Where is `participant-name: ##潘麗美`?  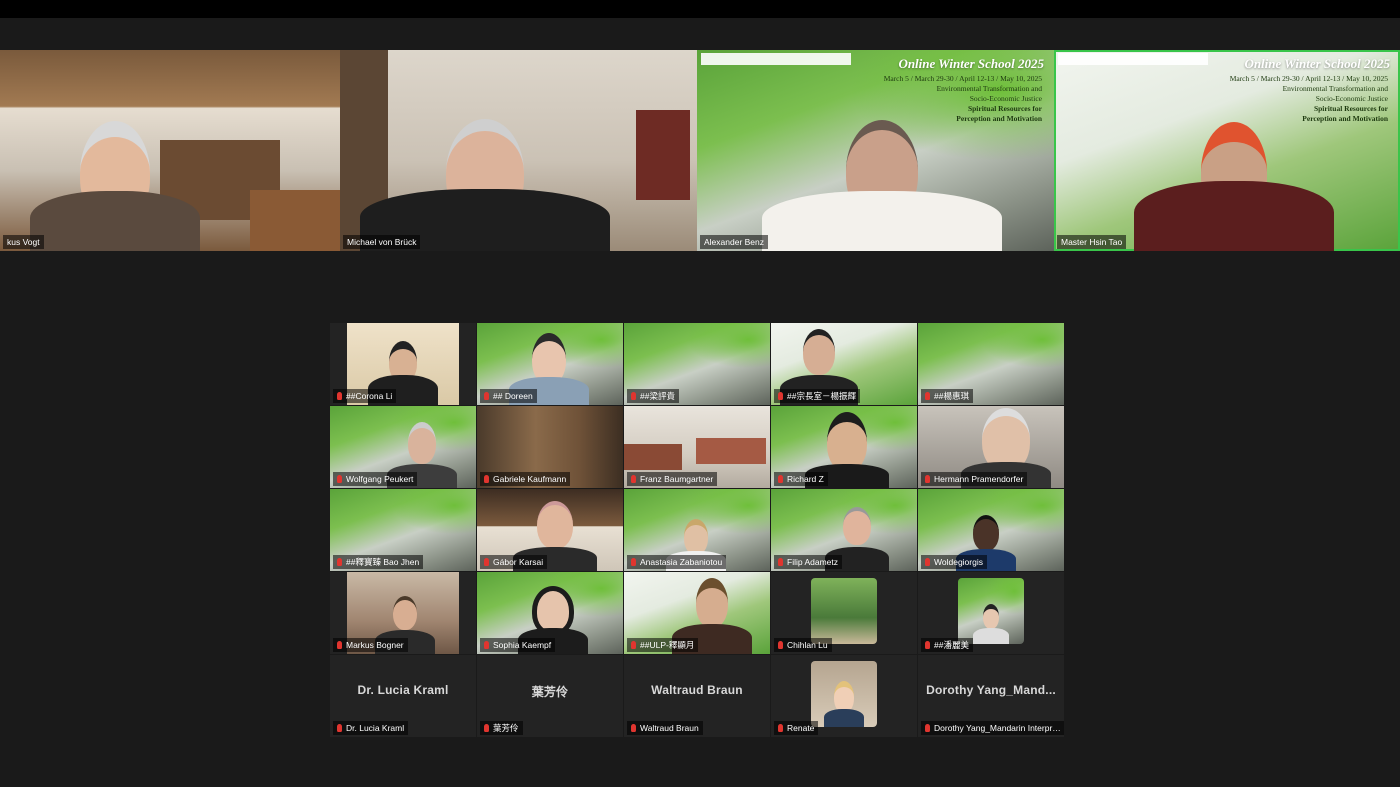
participant-name: ##潘麗美 is located at coordinates (947, 645).